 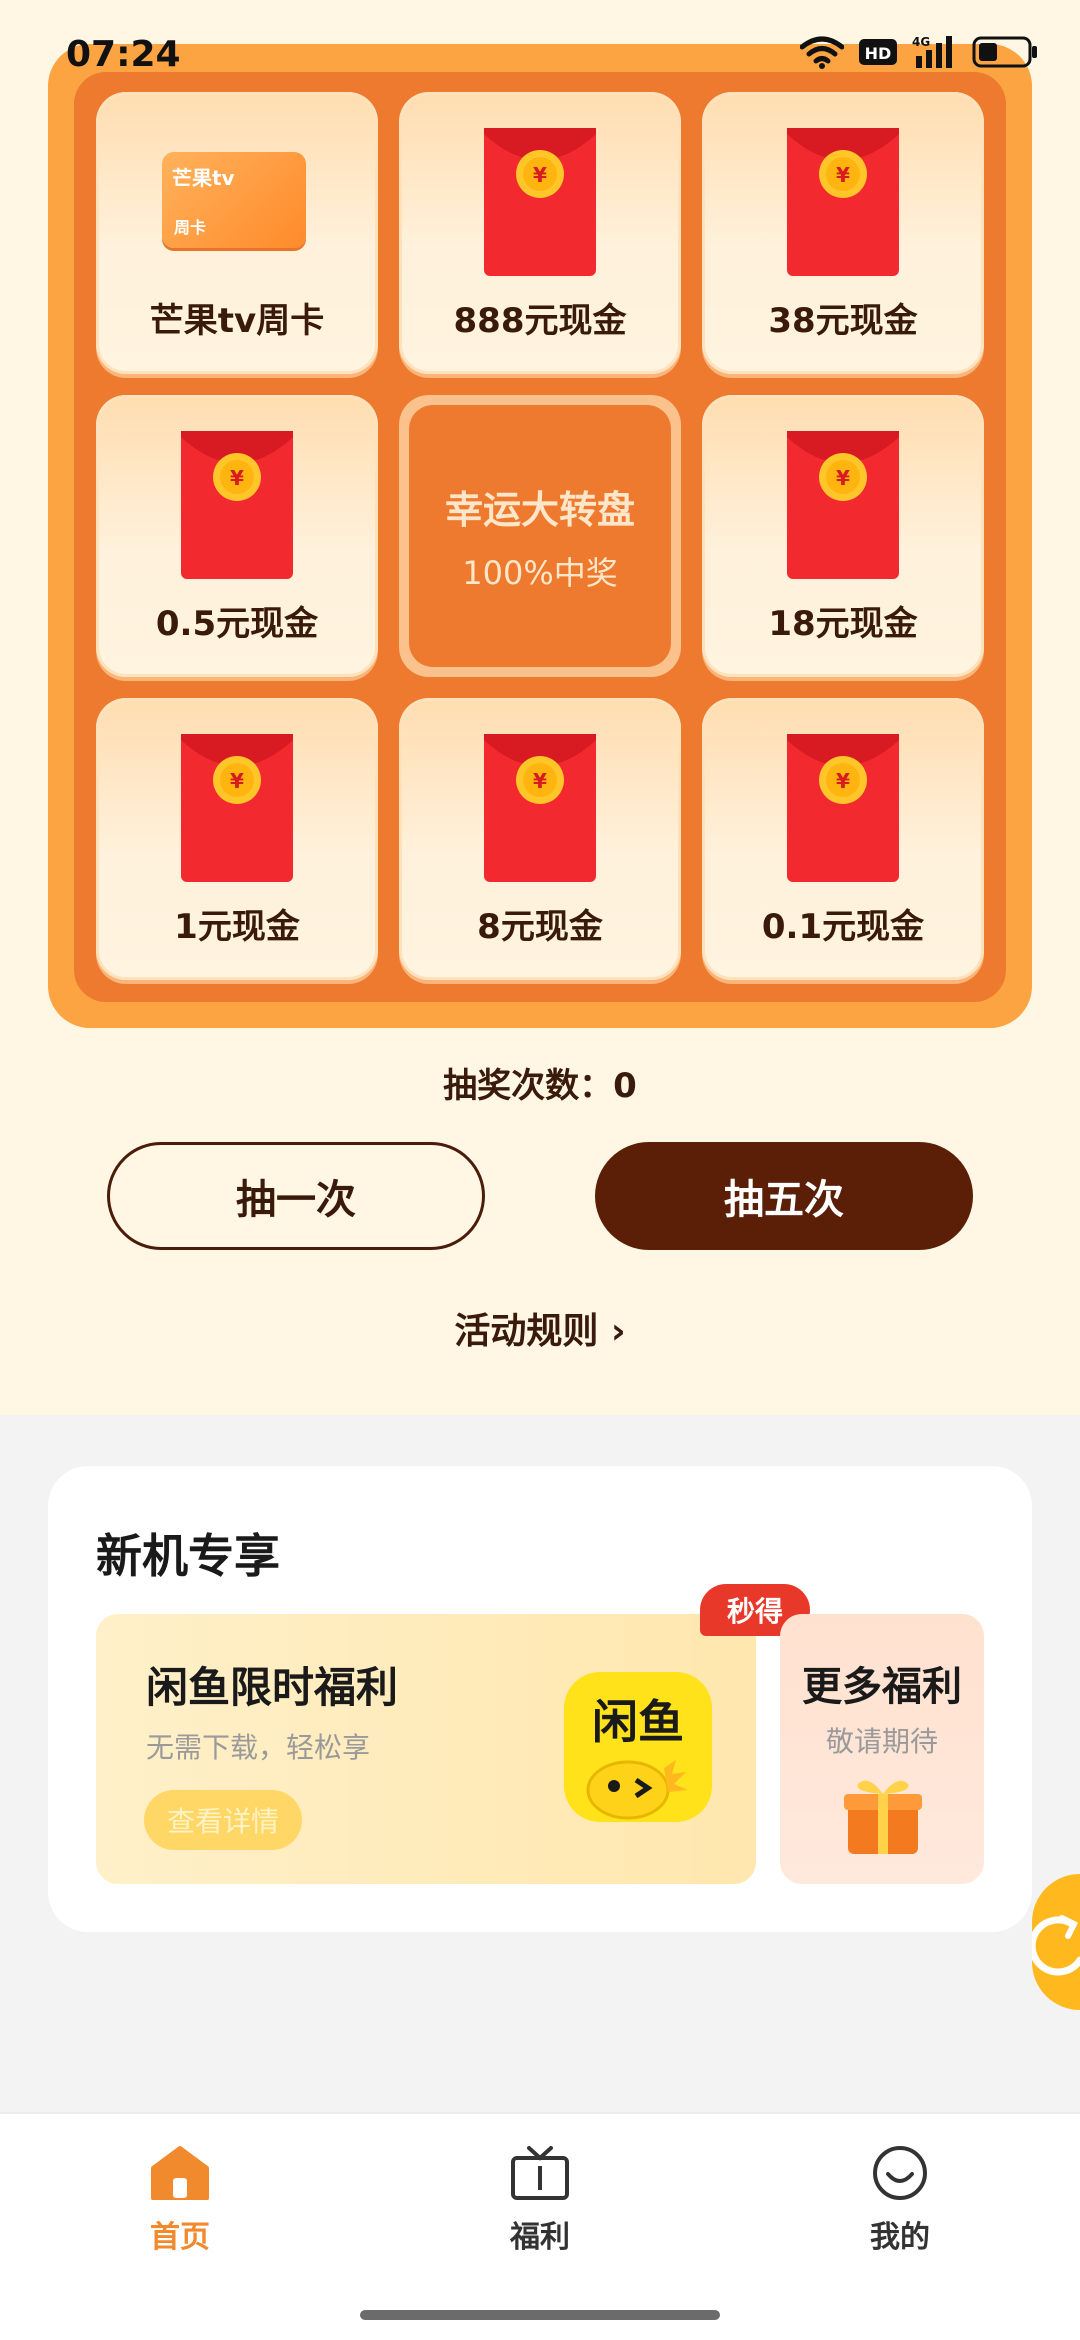 What do you see at coordinates (539, 509) in the screenshot?
I see `lucky-wheel-title: 幸运大转盘` at bounding box center [539, 509].